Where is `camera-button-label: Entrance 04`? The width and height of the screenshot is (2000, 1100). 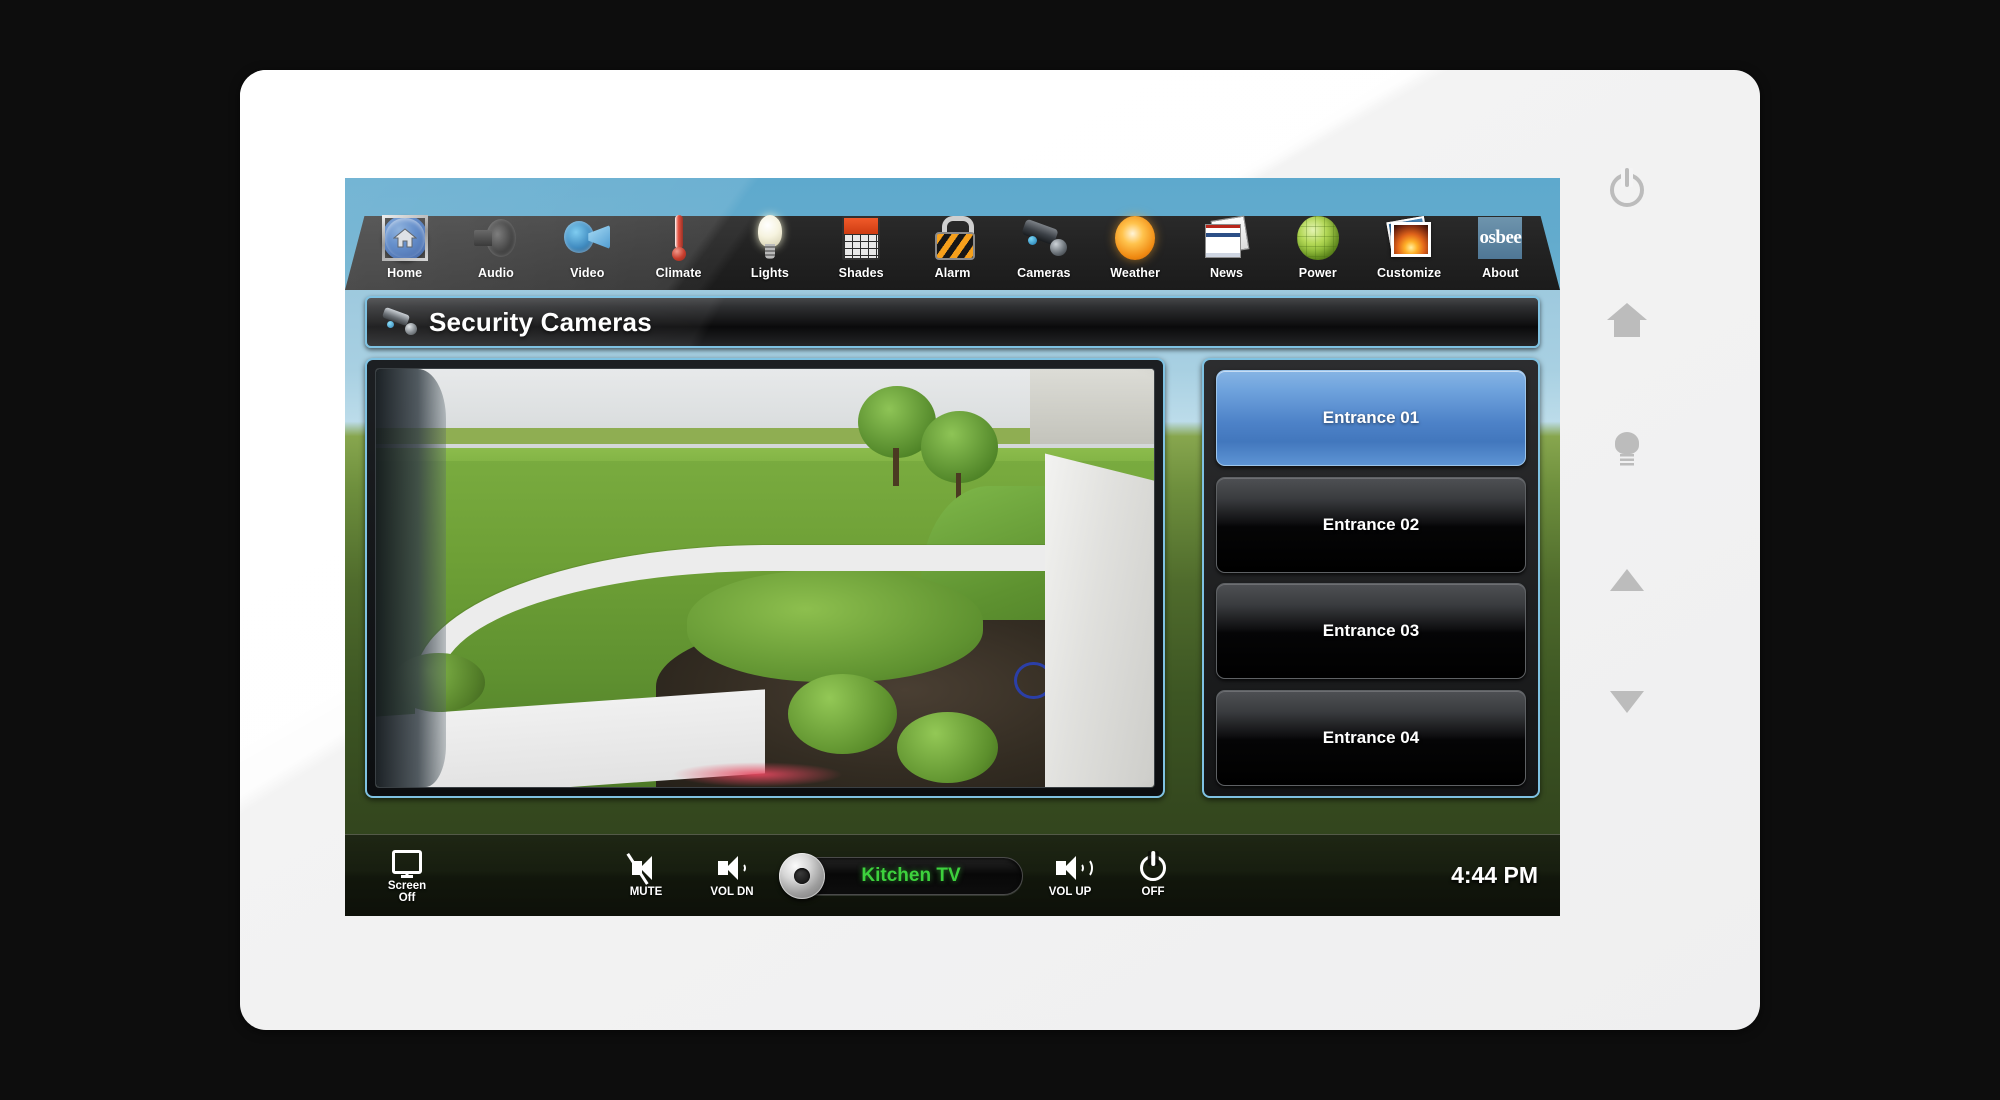
camera-button-label: Entrance 04 is located at coordinates (1371, 737).